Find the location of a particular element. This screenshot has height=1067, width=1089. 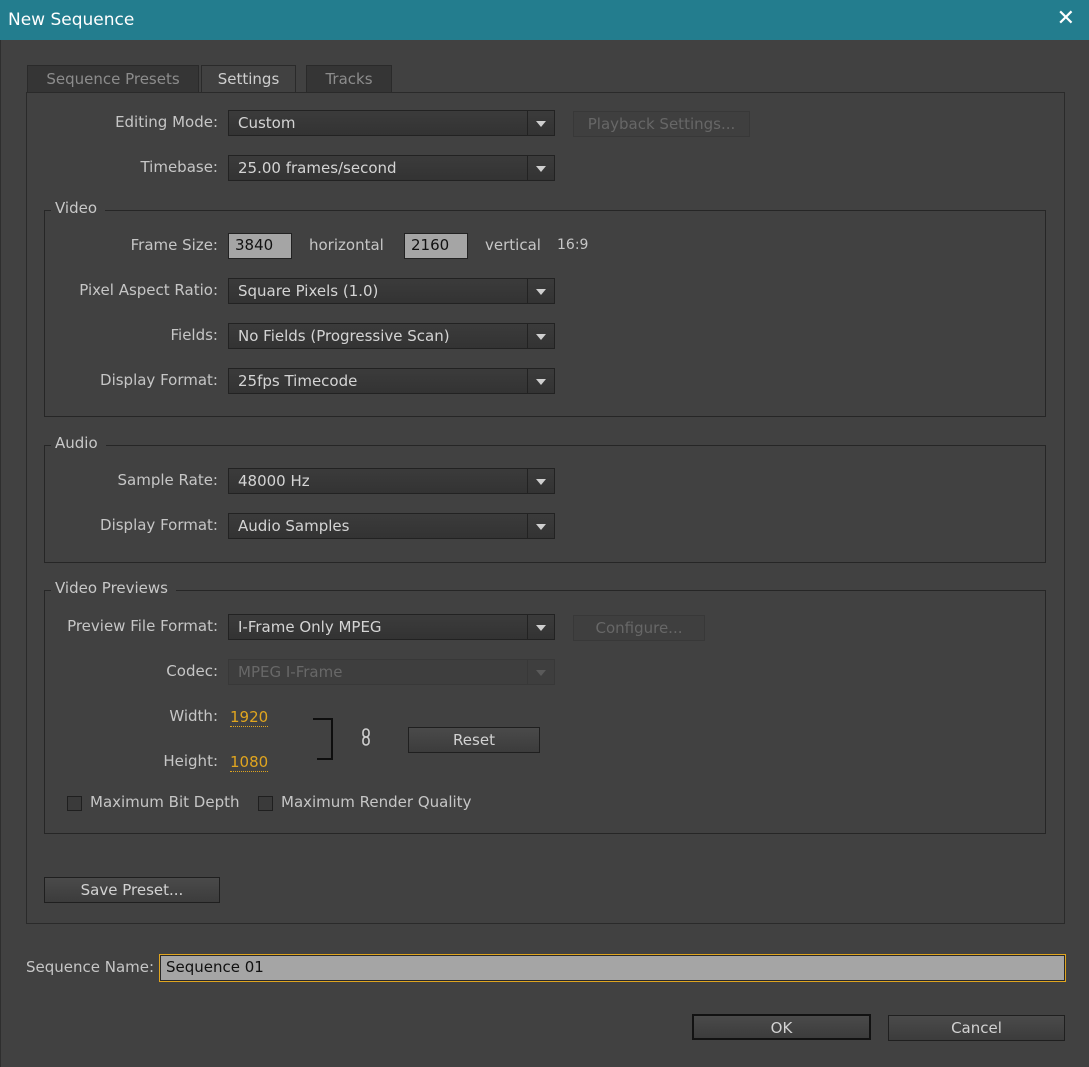

preview-height-value: 1080 is located at coordinates (249, 762).